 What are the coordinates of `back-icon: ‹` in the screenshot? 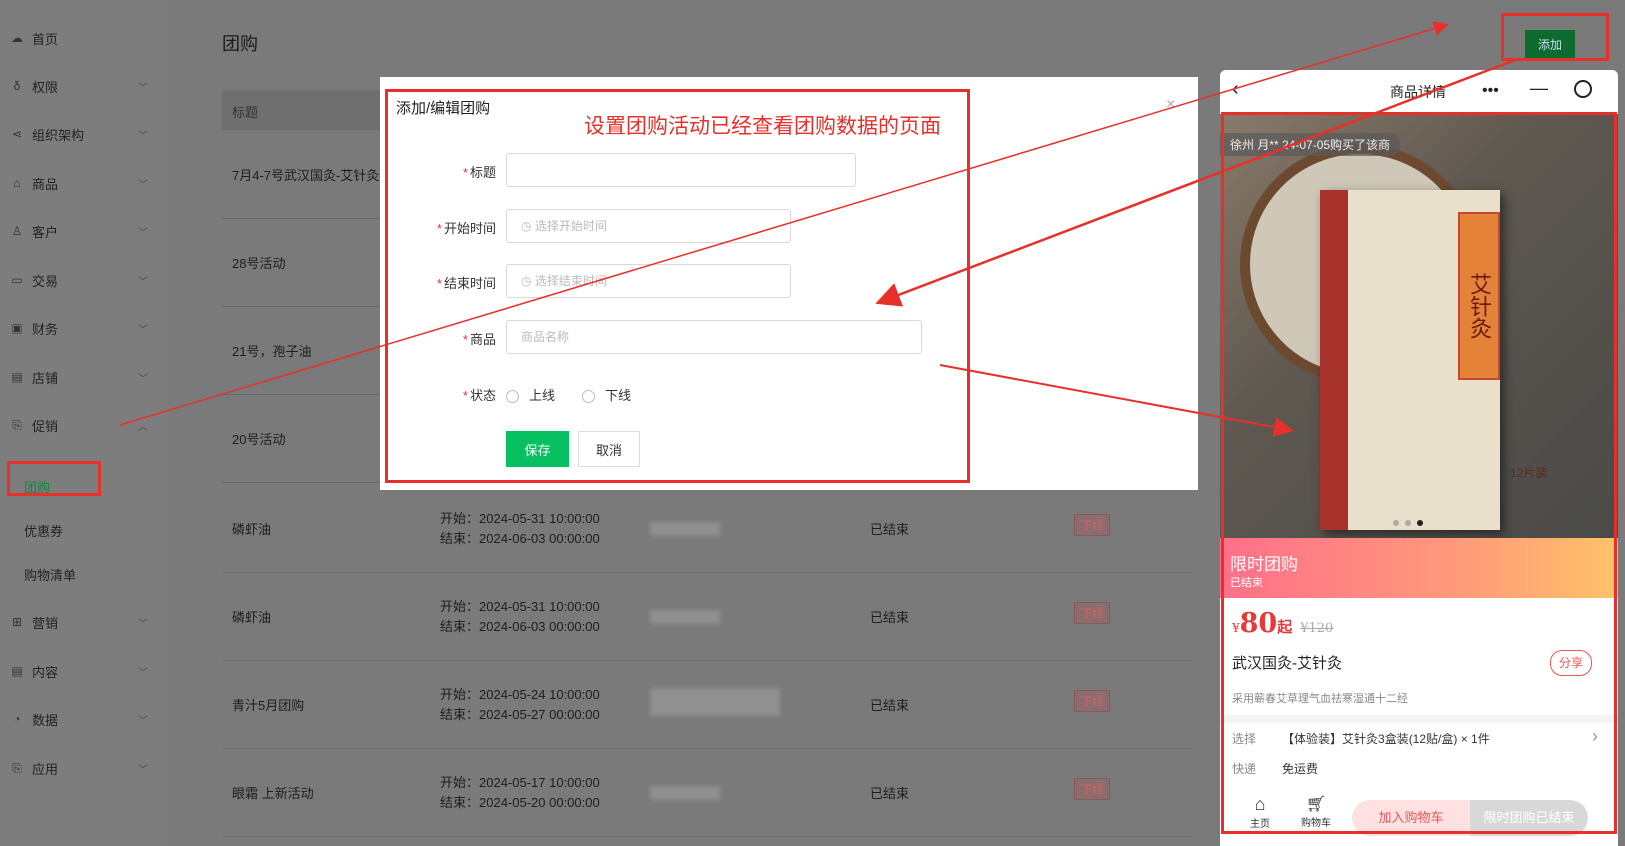 It's located at (1235, 89).